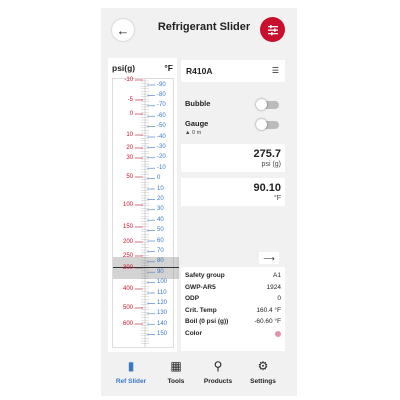  Describe the element at coordinates (162, 334) in the screenshot. I see `temperature-tick-label: 150` at that location.